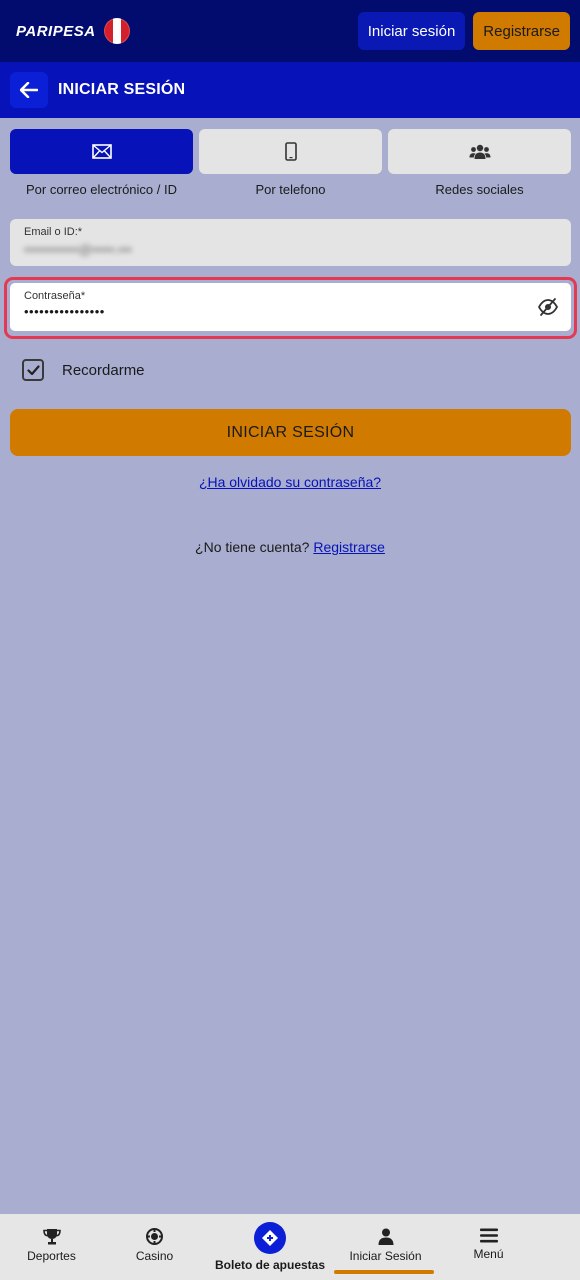 Image resolution: width=580 pixels, height=1280 pixels. I want to click on page-title: INICIAR SESIÓN, so click(122, 89).